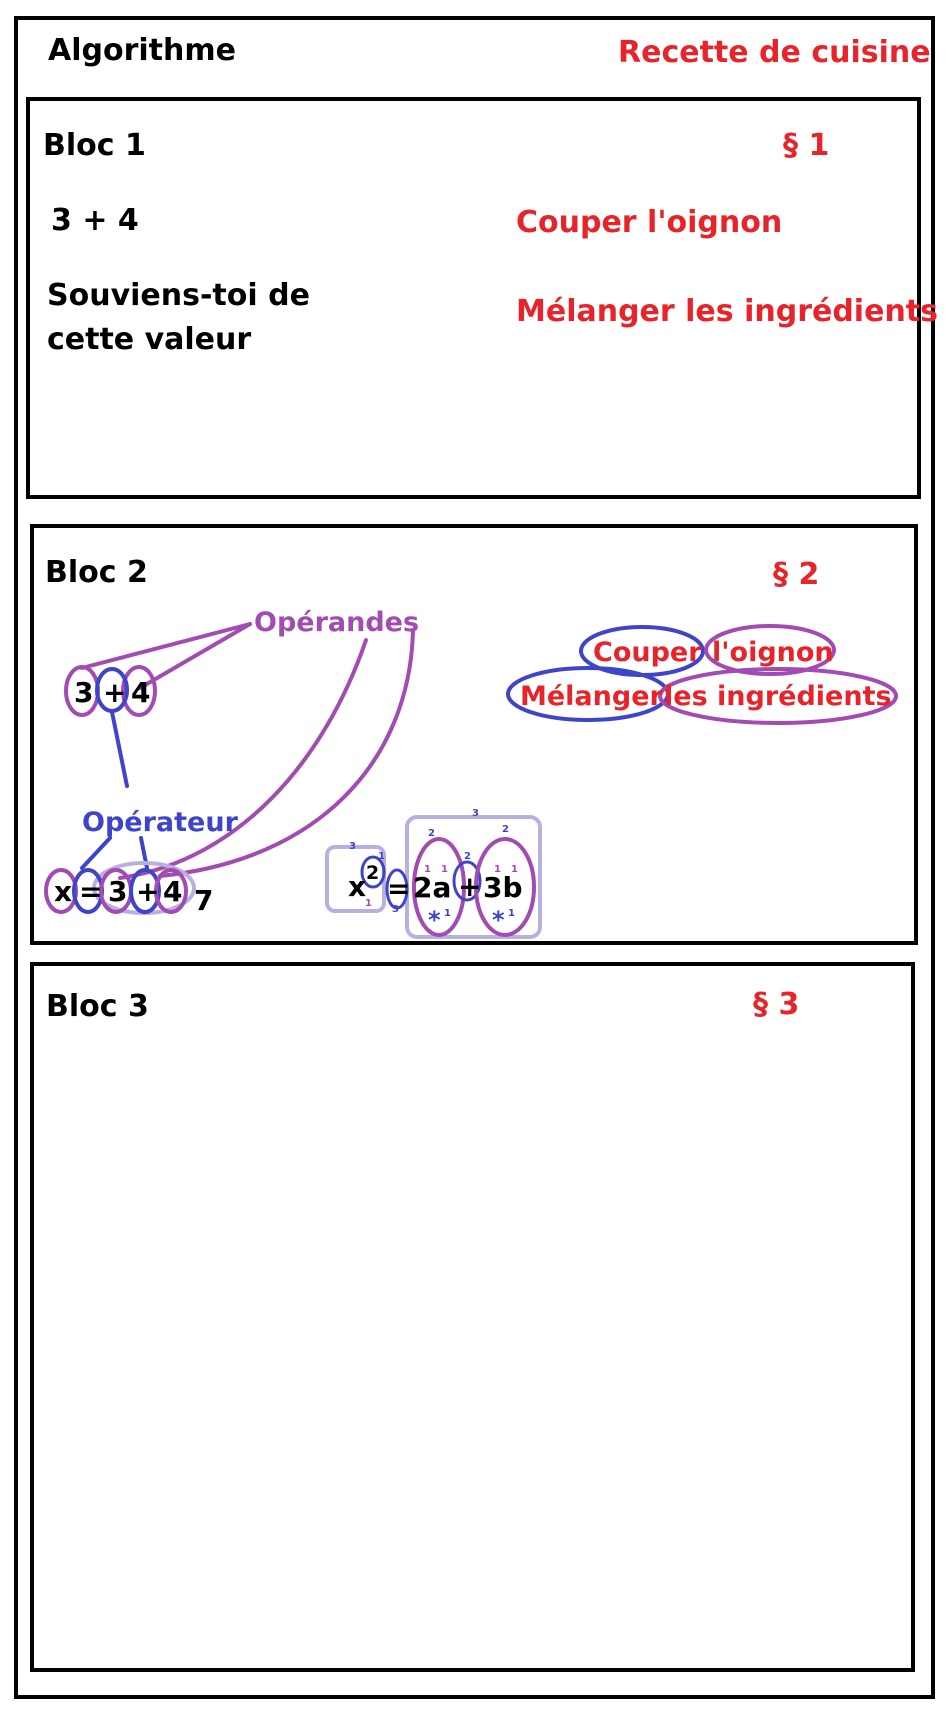  Describe the element at coordinates (727, 311) in the screenshot. I see `bloc1-recipe-step2: Mélanger les ingrédients` at that location.